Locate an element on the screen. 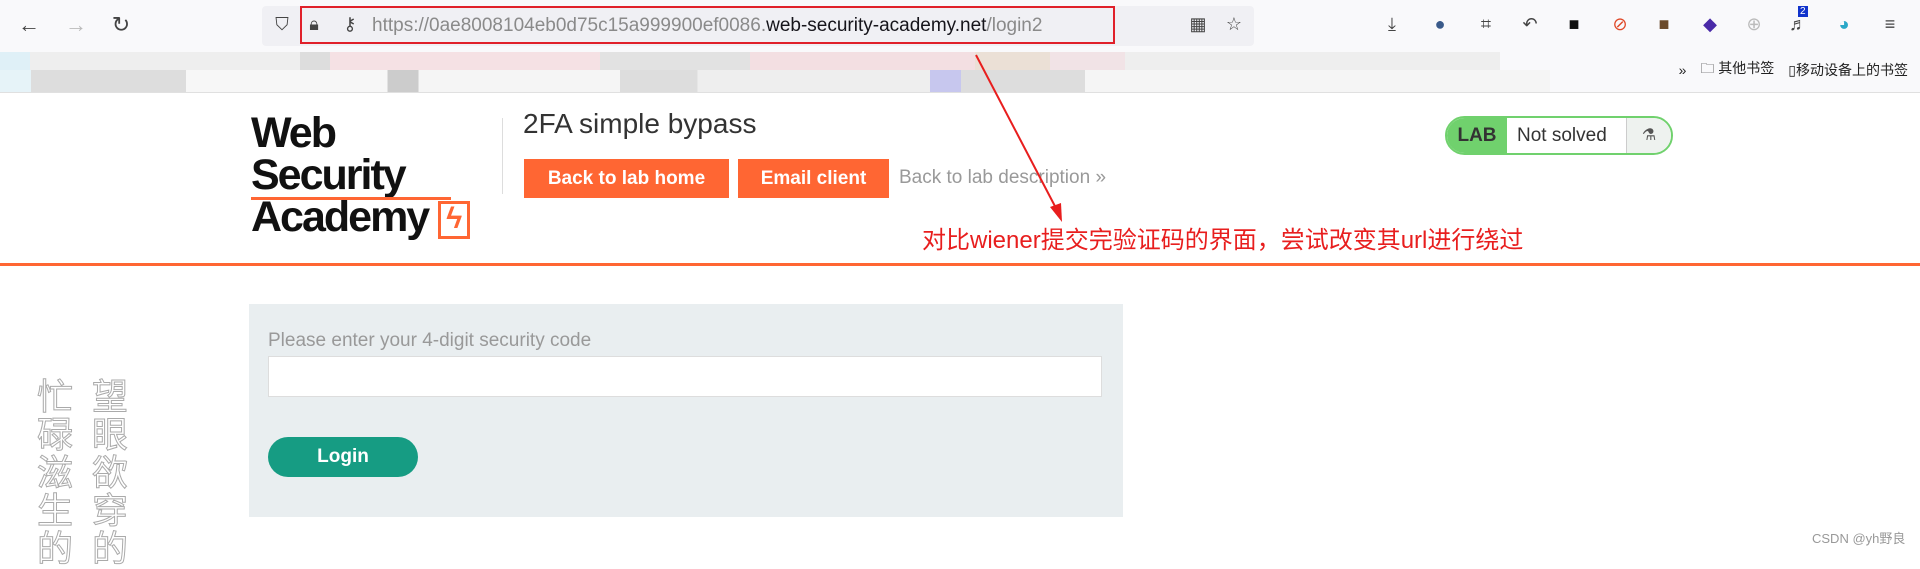 The image size is (1920, 569). csdn-credit: CSDN @yh野良 is located at coordinates (1859, 538).